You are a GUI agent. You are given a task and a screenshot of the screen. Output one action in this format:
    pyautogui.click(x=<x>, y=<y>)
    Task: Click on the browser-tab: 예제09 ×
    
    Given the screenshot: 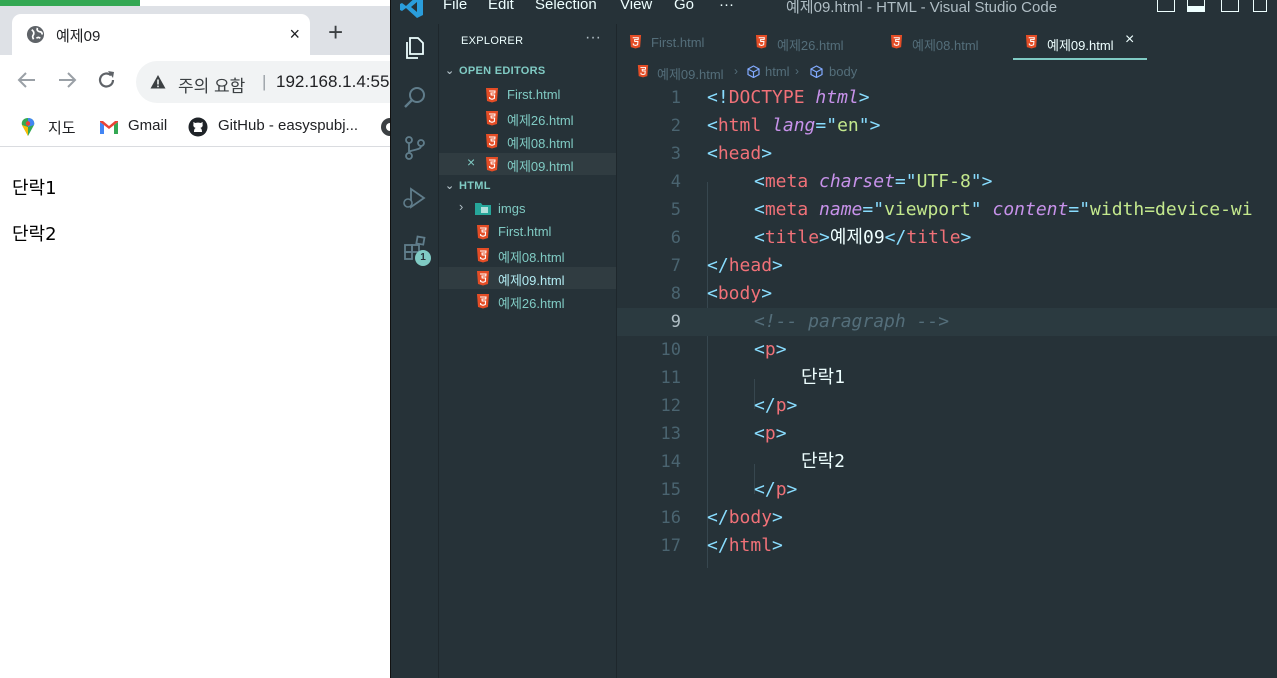 What is the action you would take?
    pyautogui.click(x=161, y=34)
    